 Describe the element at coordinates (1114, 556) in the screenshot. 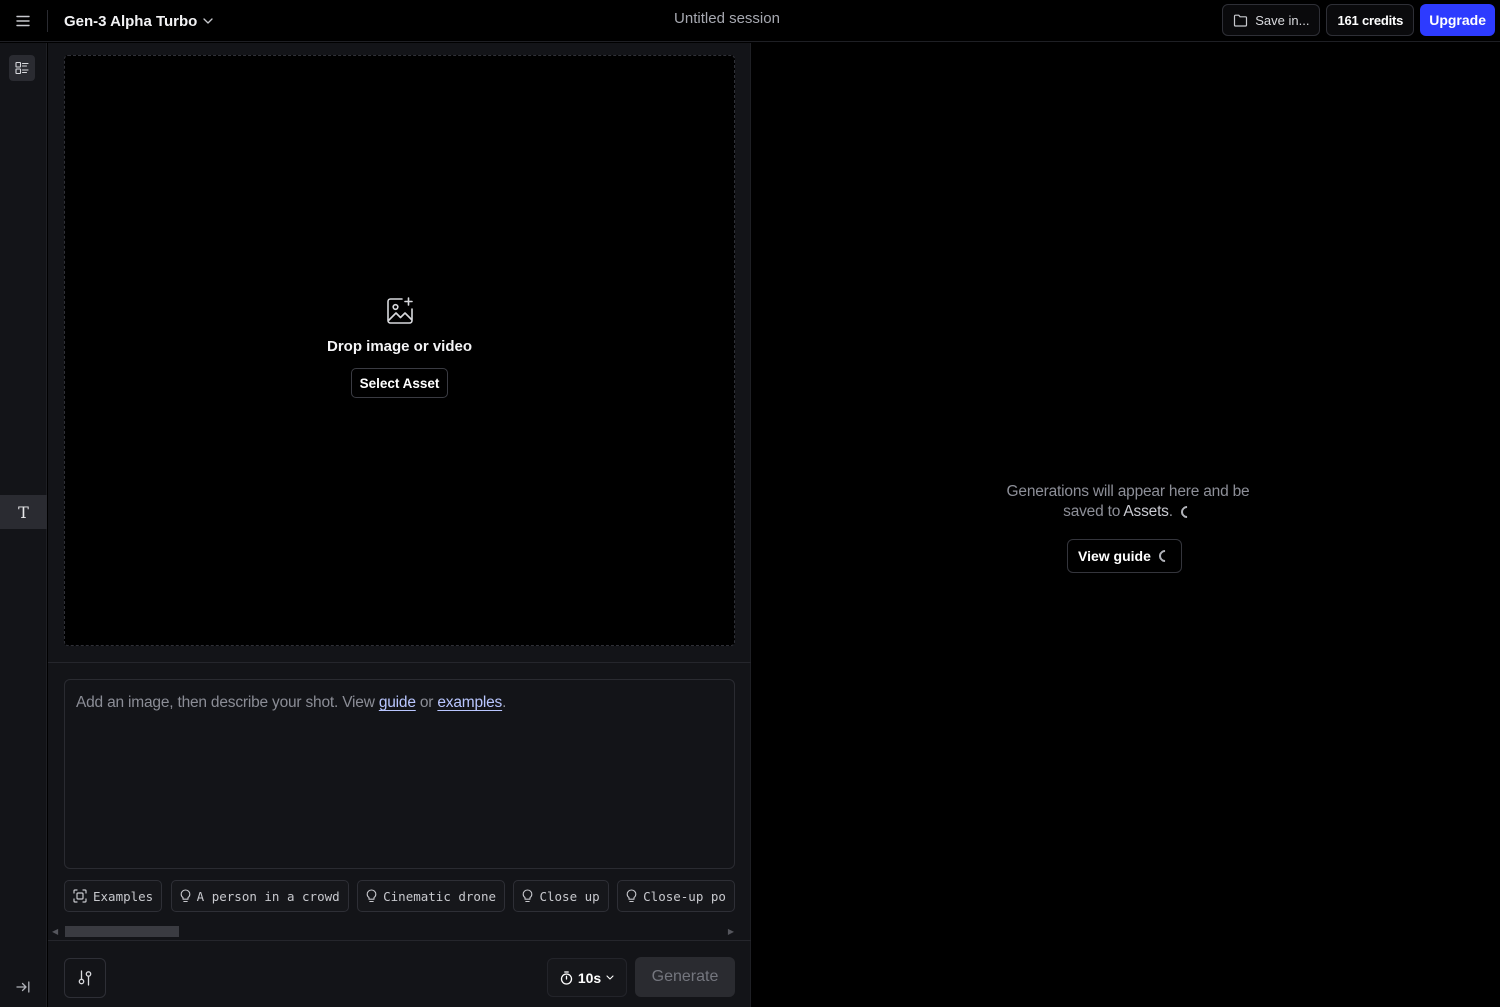

I see `view-guide-label: View guide` at that location.